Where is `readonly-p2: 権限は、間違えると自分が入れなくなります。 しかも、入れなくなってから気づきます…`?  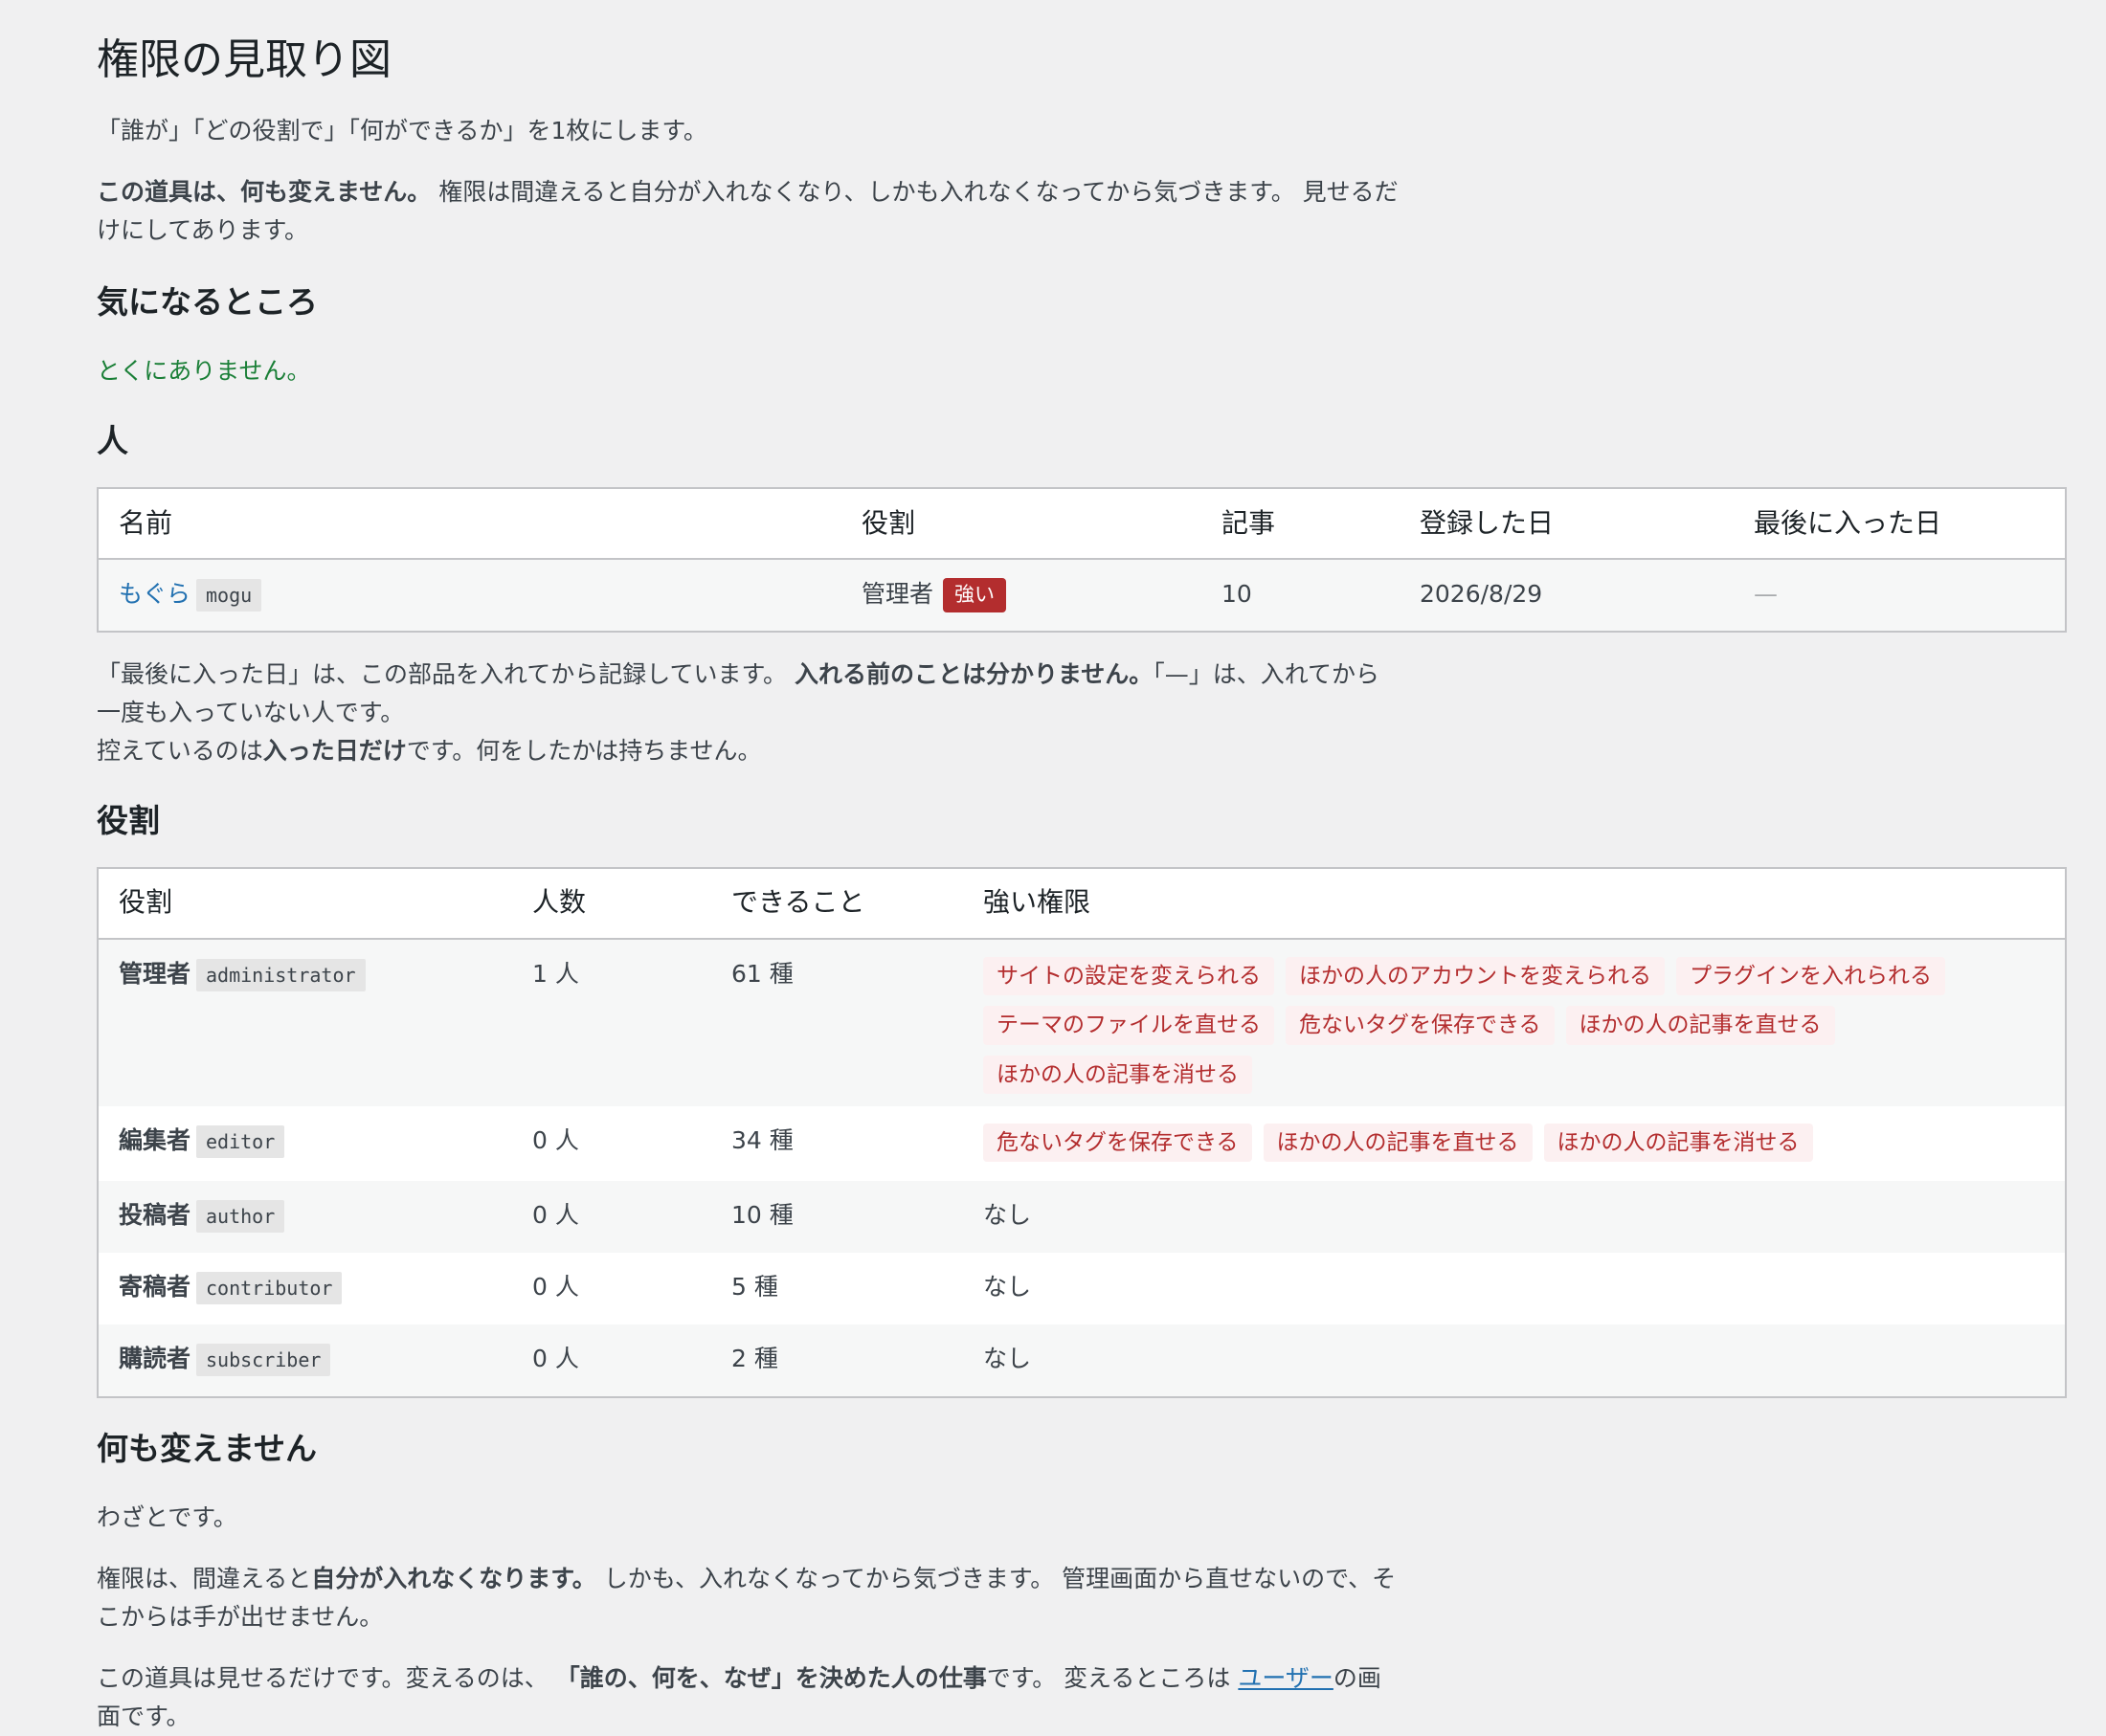
readonly-p2: 権限は、間違えると自分が入れなくなります。 しかも、入れなくなってから気づきます… is located at coordinates (748, 1598).